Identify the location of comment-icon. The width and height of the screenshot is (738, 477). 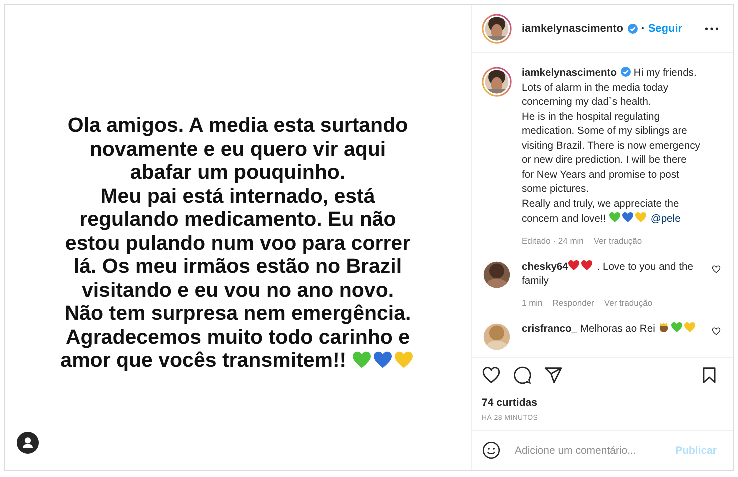
(522, 375).